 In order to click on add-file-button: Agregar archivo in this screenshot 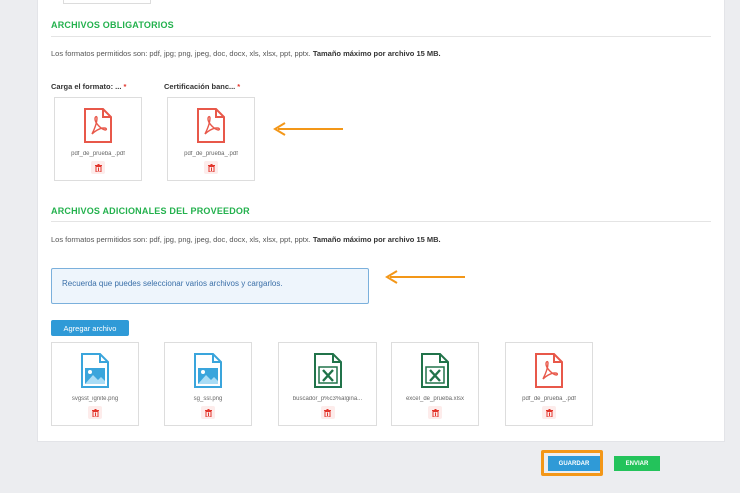, I will do `click(90, 328)`.